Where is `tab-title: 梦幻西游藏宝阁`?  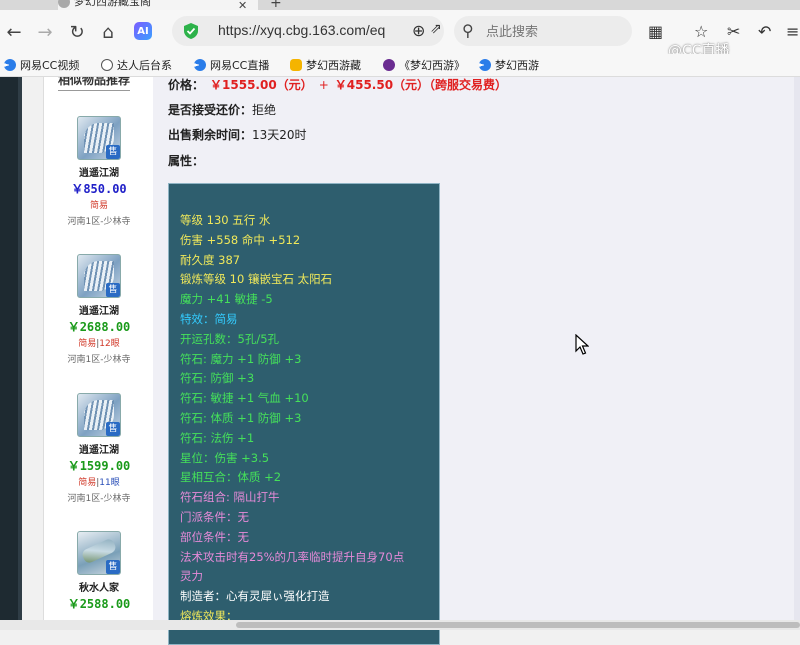 tab-title: 梦幻西游藏宝阁 is located at coordinates (112, 4).